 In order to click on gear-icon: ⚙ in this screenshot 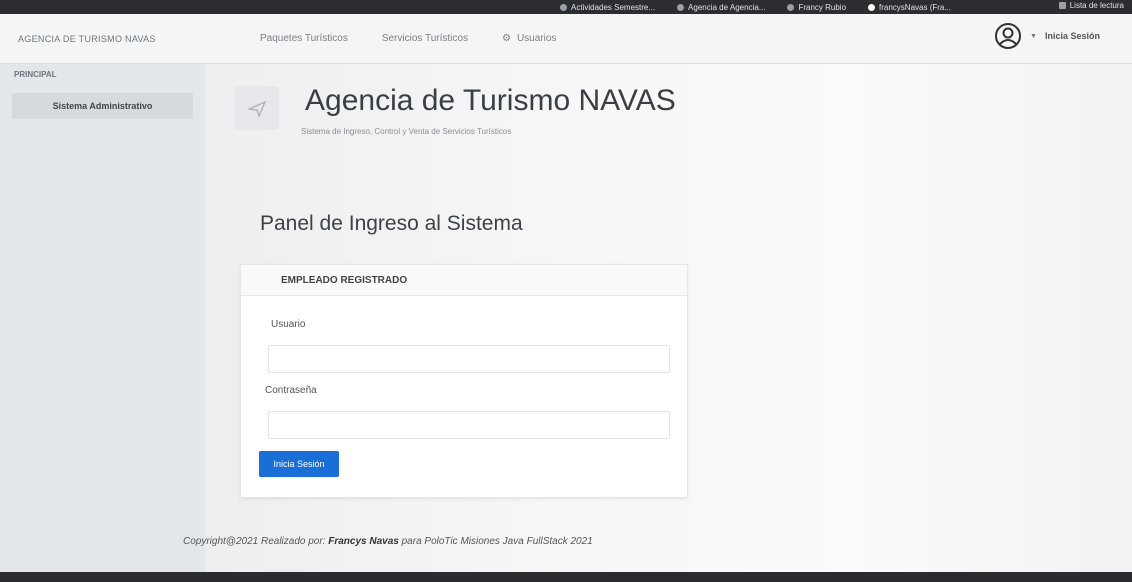, I will do `click(506, 38)`.